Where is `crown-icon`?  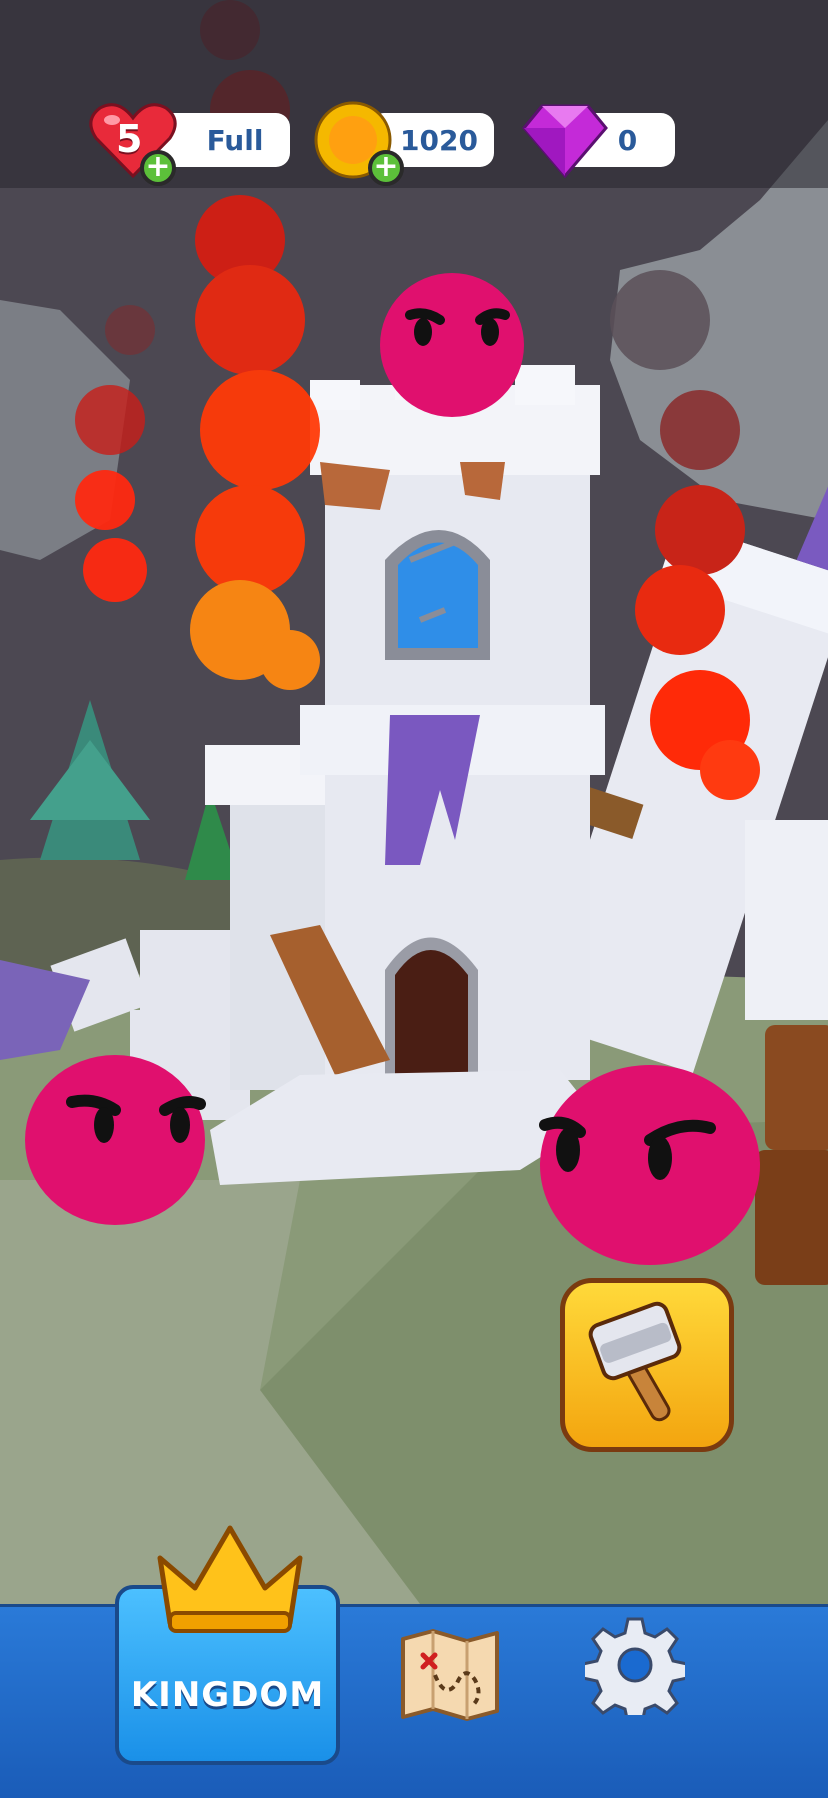
crown-icon is located at coordinates (230, 1579).